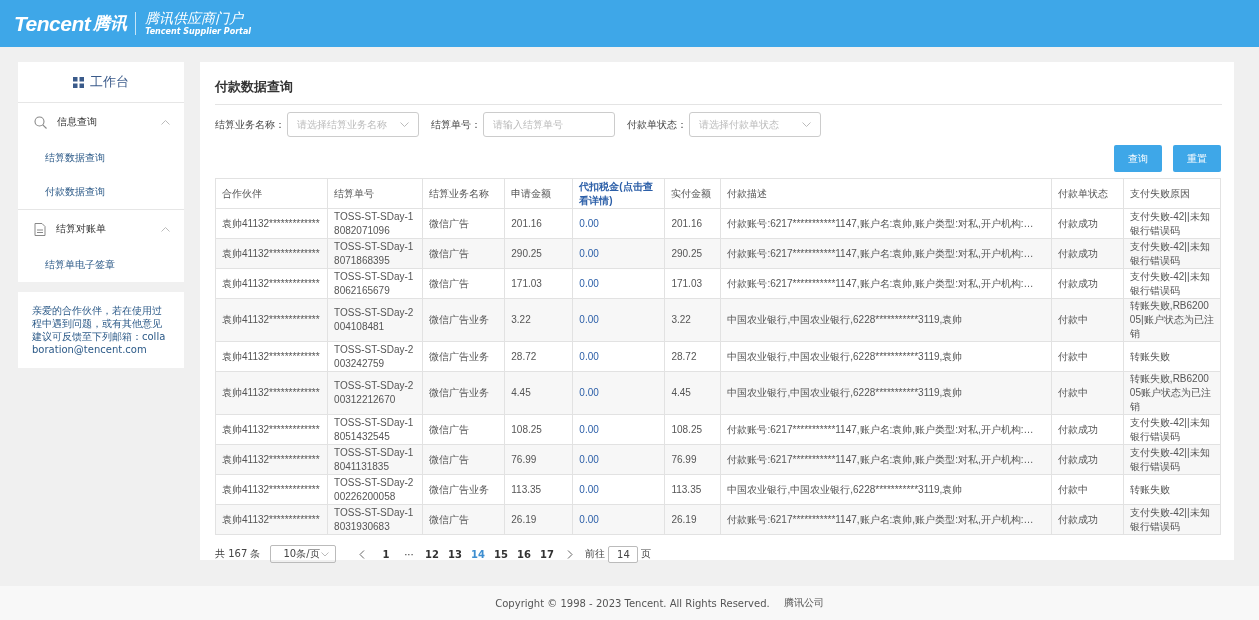  What do you see at coordinates (623, 554) in the screenshot?
I see `page-input: 14` at bounding box center [623, 554].